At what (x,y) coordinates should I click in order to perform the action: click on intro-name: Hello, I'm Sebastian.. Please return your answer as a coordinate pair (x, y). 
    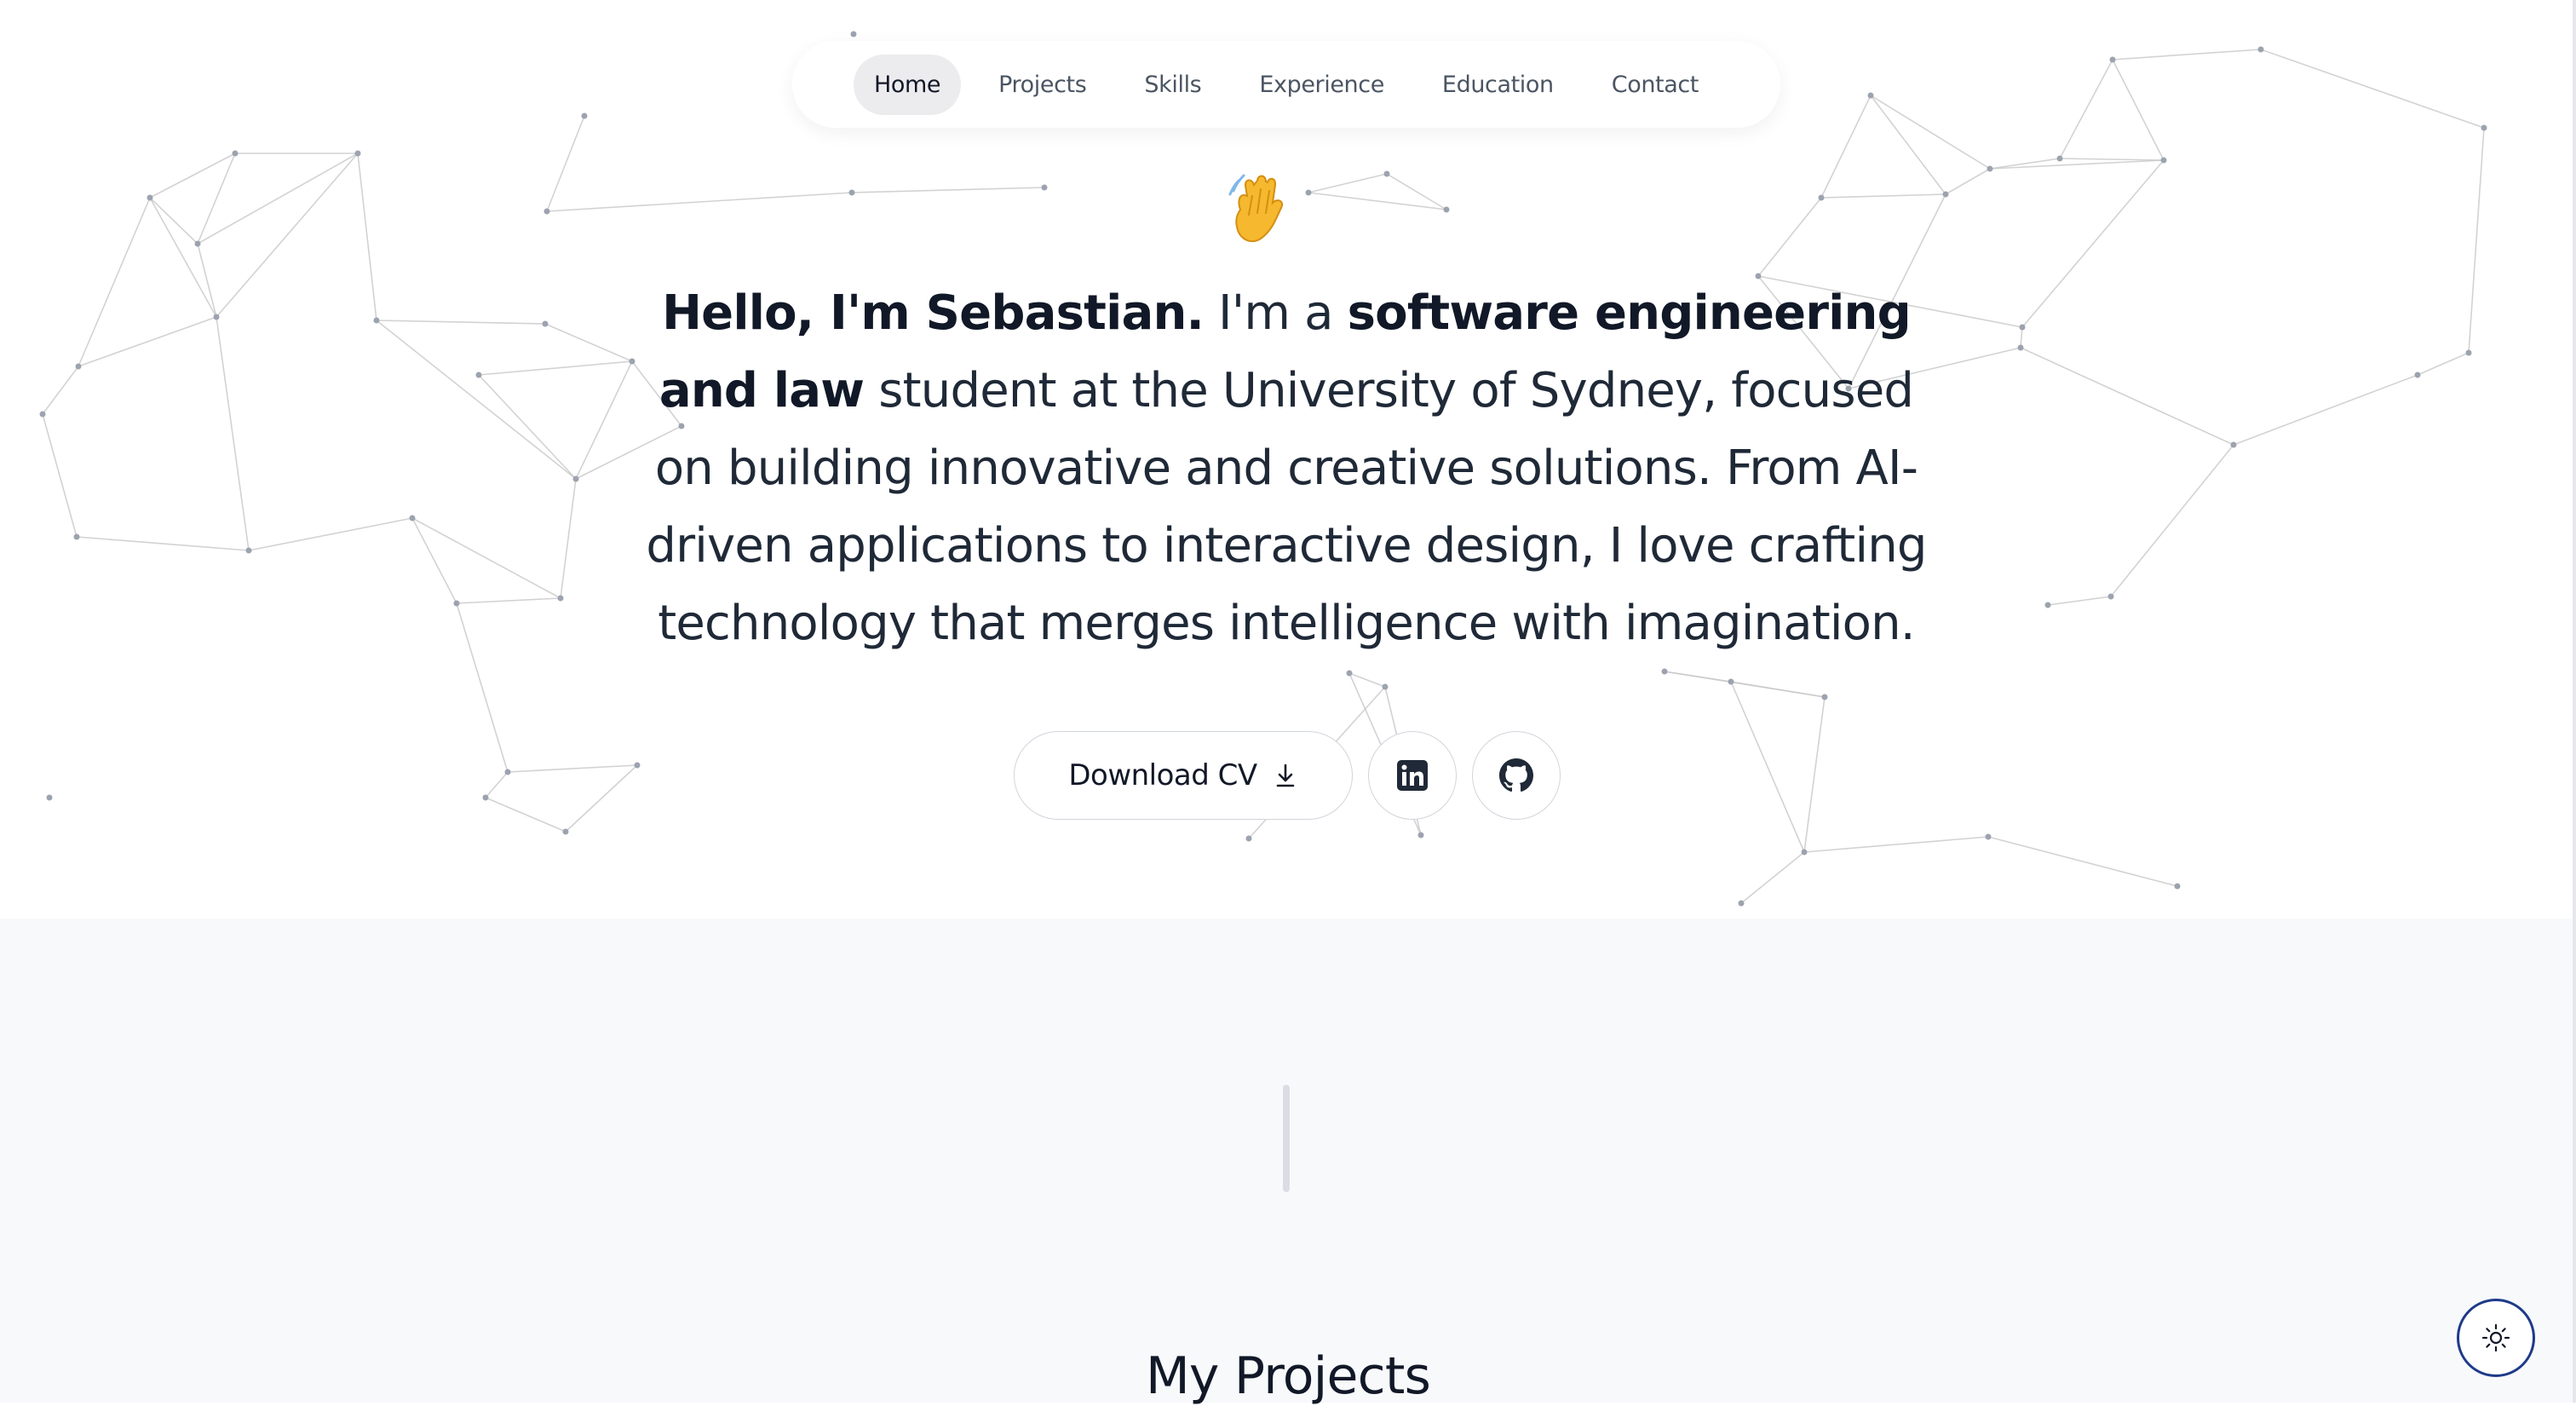
    Looking at the image, I should click on (934, 313).